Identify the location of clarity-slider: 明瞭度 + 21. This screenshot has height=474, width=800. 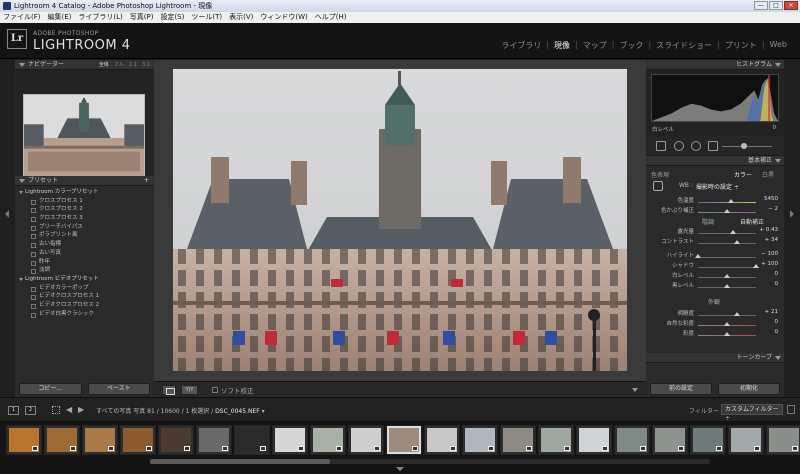
(715, 313).